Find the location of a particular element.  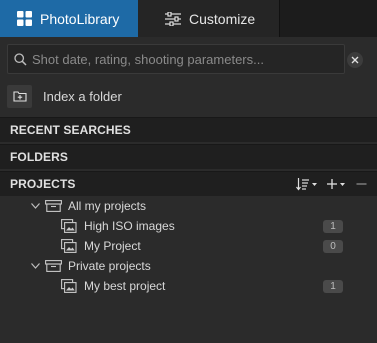

tab-bar: PhotoLibrary Customize is located at coordinates (188, 18).